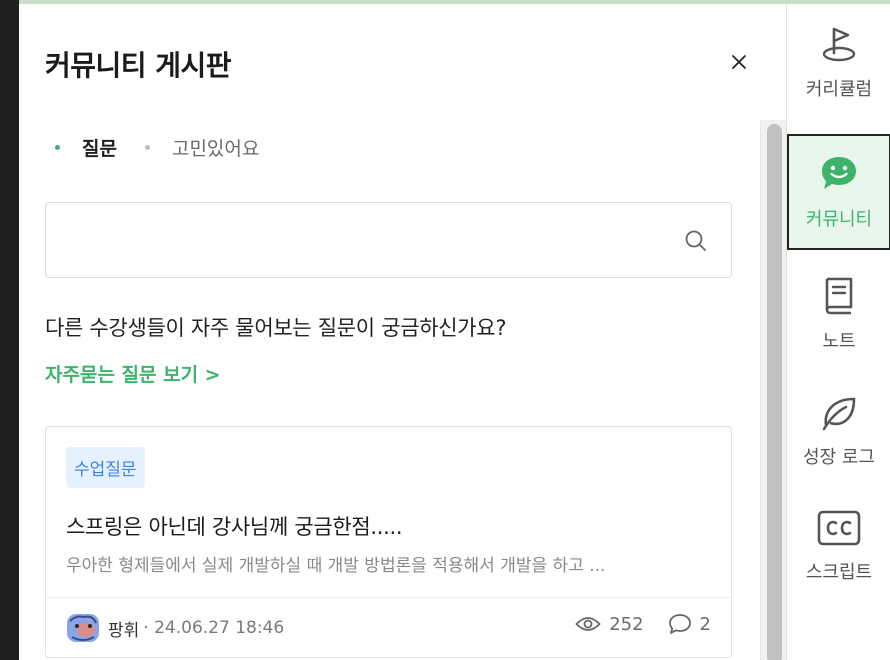 The width and height of the screenshot is (890, 660). Describe the element at coordinates (838, 192) in the screenshot. I see `sidebar-item-community: 커뮤니티` at that location.